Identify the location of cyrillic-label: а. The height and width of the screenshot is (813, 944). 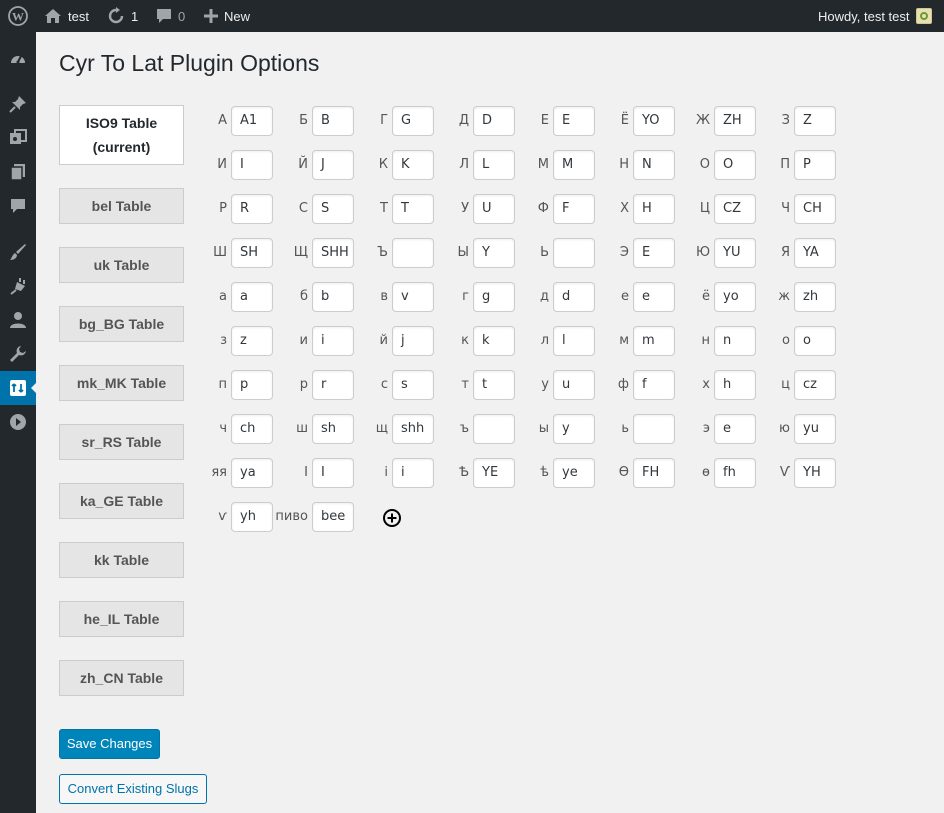
(223, 296).